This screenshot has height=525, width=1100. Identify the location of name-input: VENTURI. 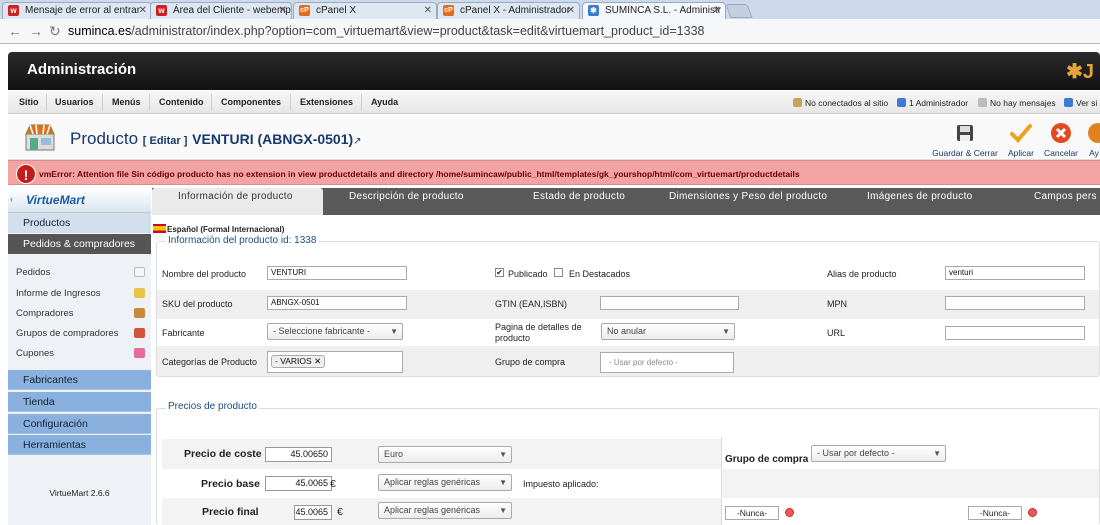
(337, 273).